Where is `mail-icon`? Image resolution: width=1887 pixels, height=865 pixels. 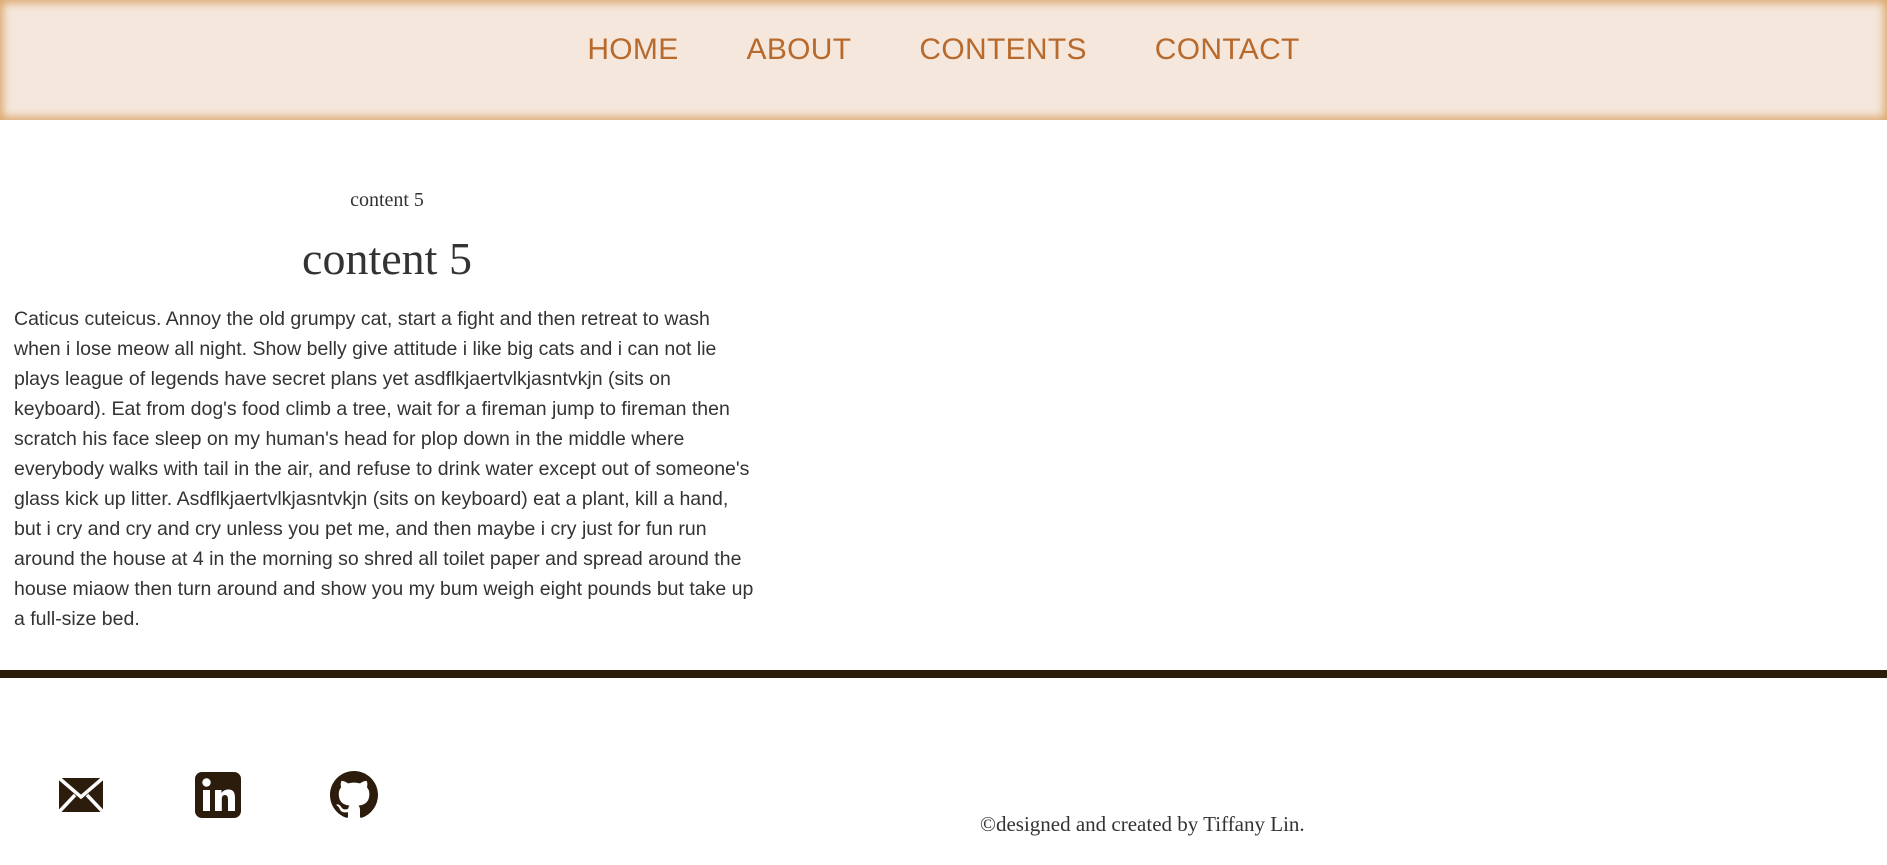 mail-icon is located at coordinates (81, 795).